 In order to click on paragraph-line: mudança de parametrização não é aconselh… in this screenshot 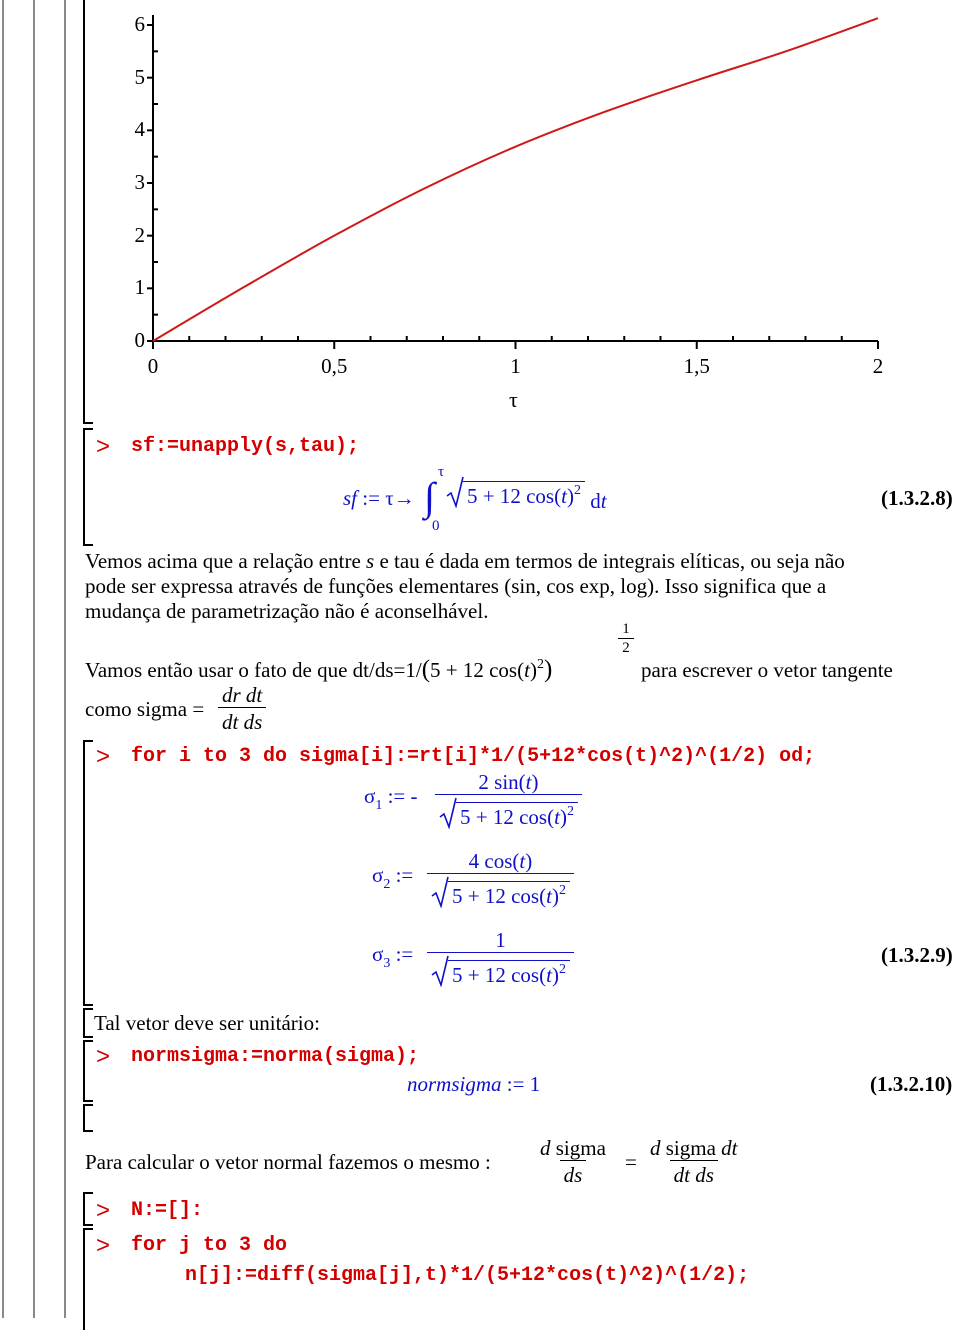, I will do `click(287, 611)`.